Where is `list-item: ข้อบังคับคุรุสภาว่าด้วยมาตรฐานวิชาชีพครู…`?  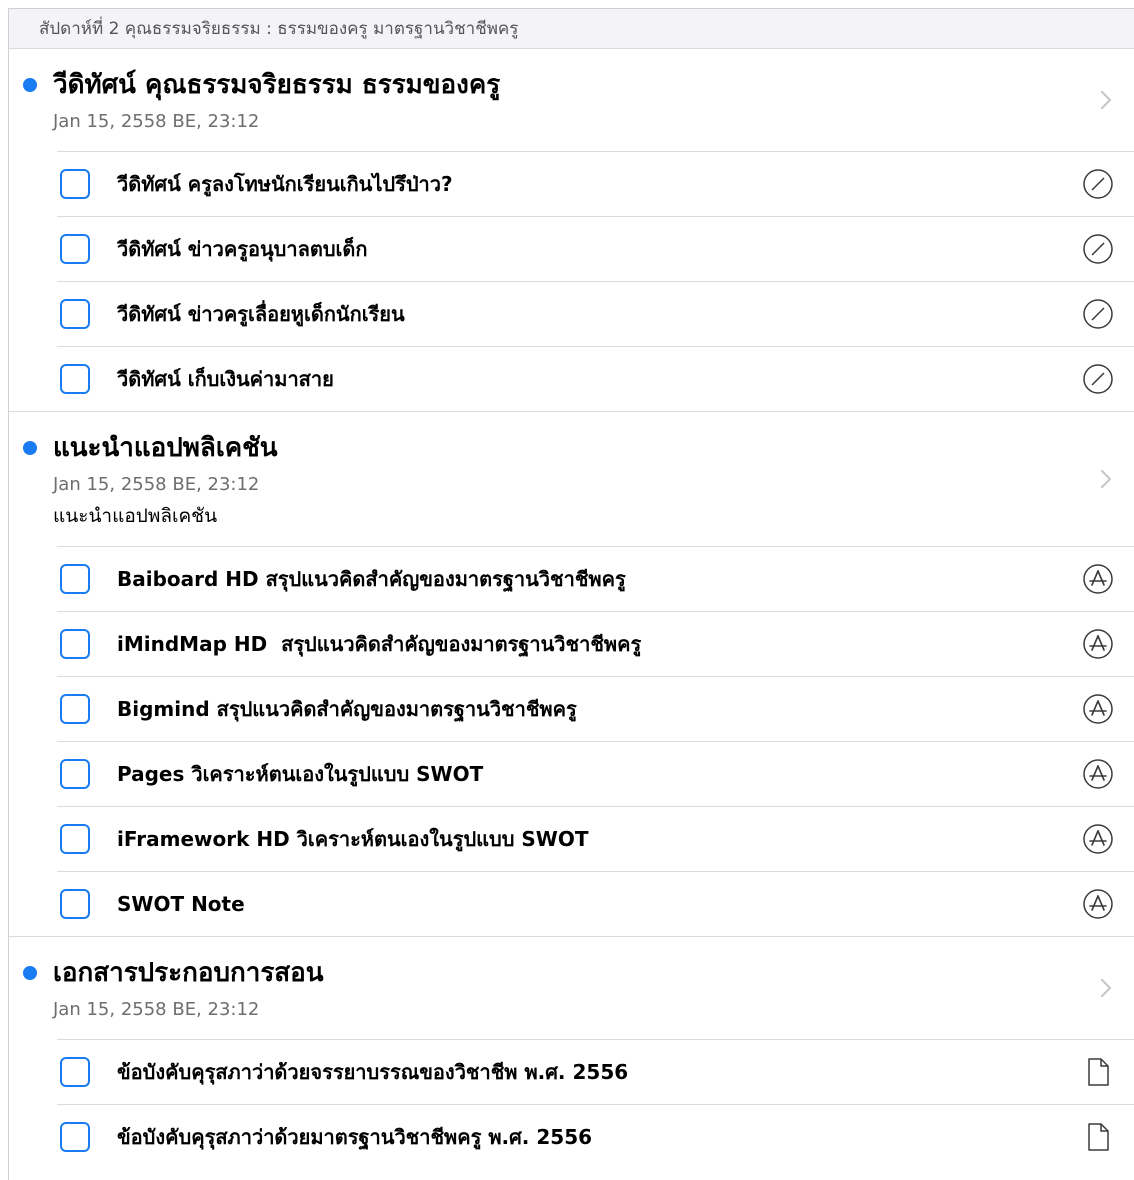
list-item: ข้อบังคับคุรุสภาว่าด้วยมาตรฐานวิชาชีพครู… is located at coordinates (595, 1136).